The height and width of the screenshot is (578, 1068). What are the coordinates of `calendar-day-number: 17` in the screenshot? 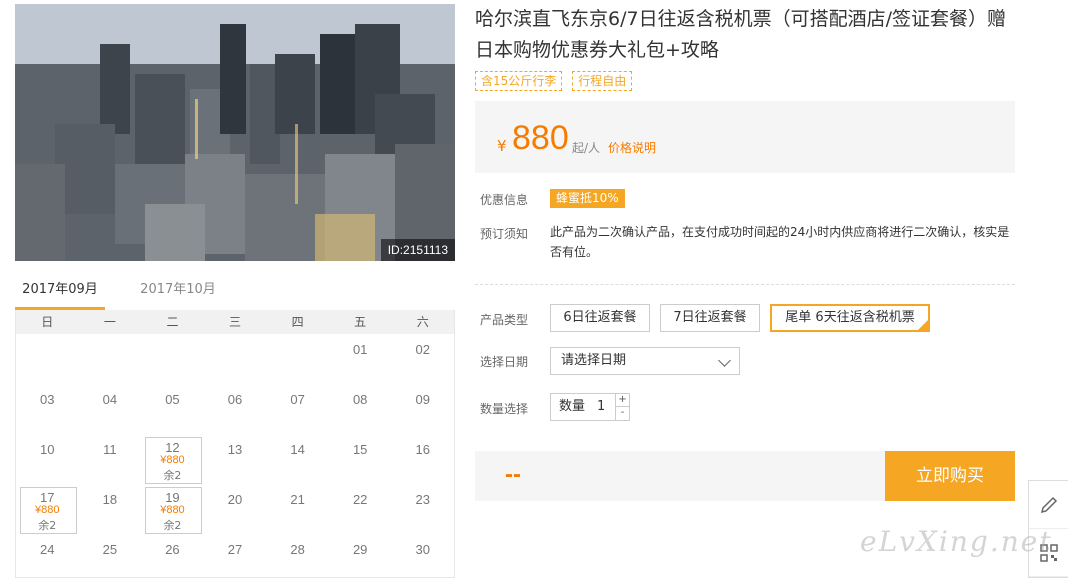 It's located at (47, 497).